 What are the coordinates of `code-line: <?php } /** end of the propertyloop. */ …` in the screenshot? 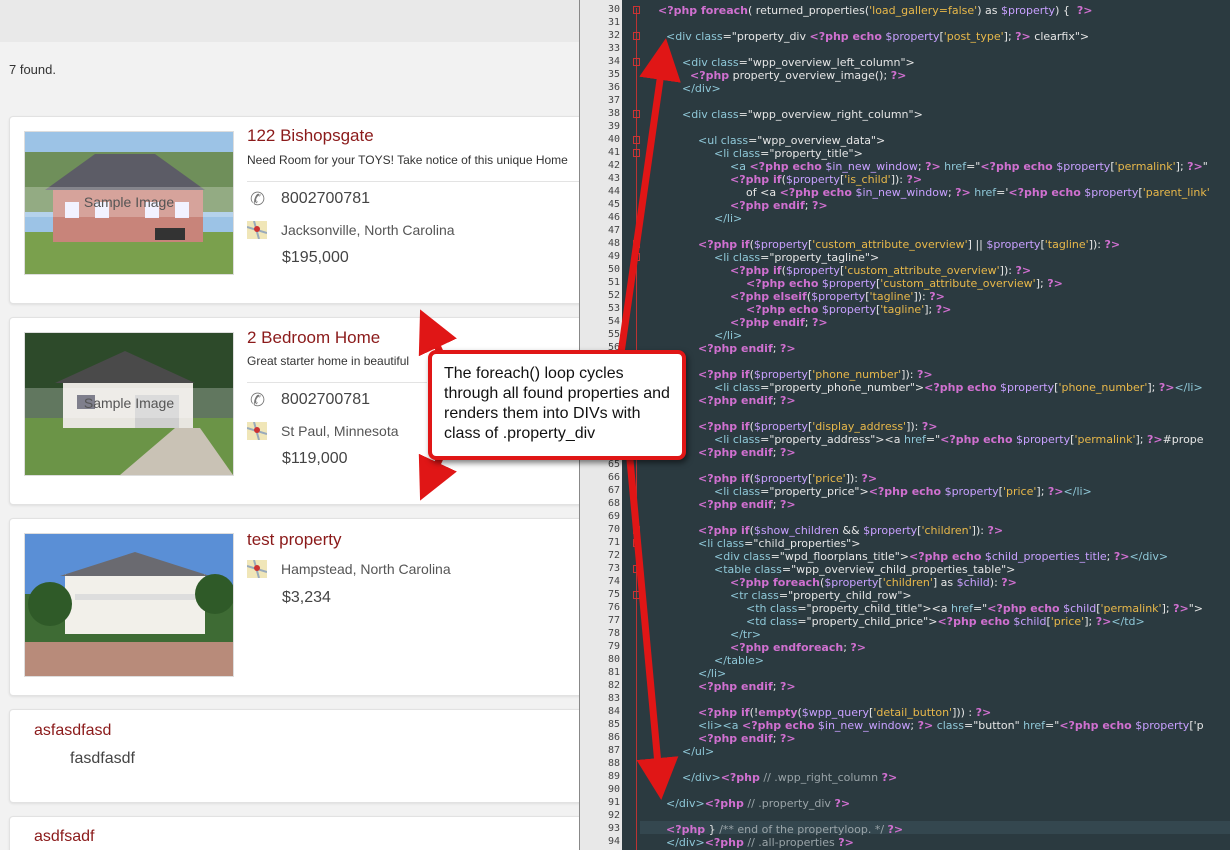 It's located at (784, 829).